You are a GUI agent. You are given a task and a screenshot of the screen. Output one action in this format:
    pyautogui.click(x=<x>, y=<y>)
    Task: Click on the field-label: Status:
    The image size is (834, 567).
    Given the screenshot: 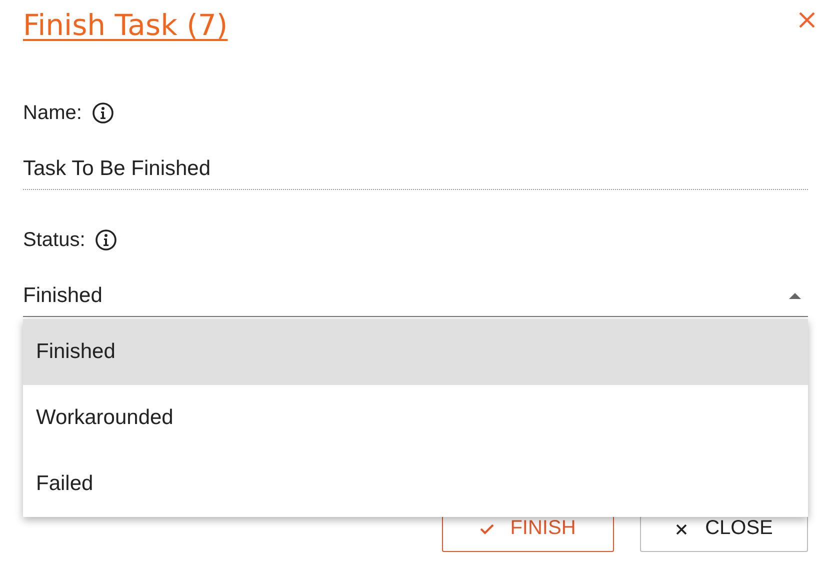 What is the action you would take?
    pyautogui.click(x=54, y=240)
    